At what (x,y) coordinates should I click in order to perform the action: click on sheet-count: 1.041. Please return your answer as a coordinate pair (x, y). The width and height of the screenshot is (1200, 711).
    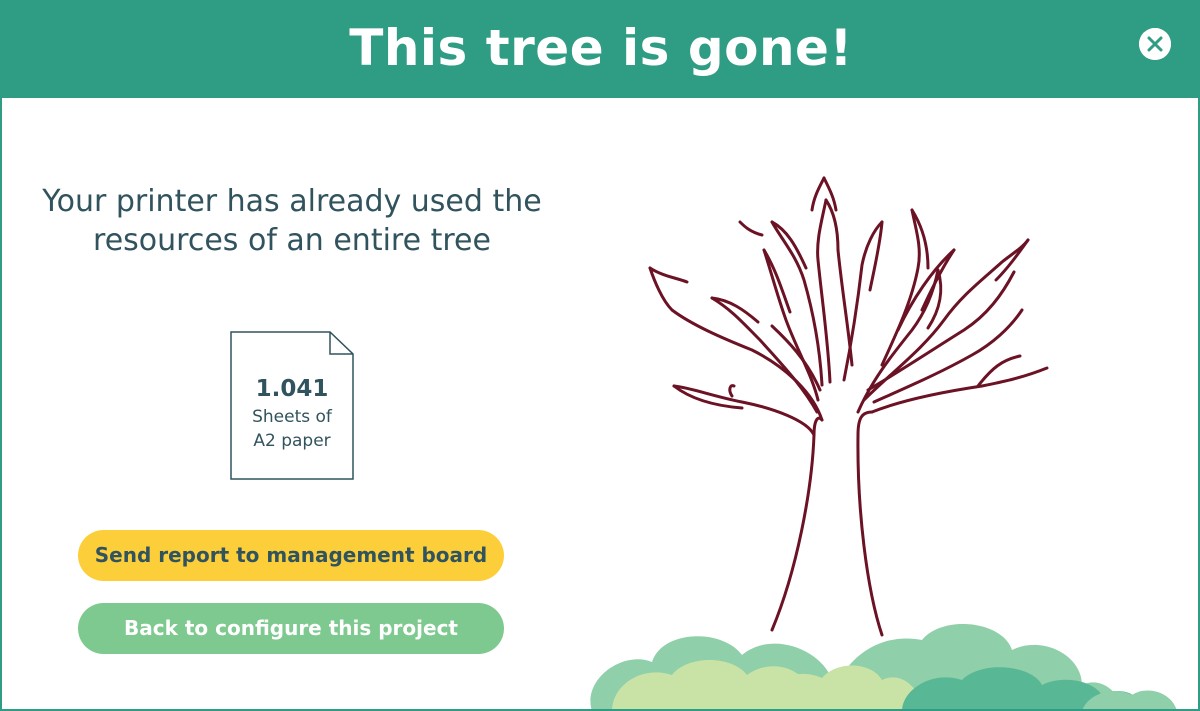
    Looking at the image, I should click on (292, 389).